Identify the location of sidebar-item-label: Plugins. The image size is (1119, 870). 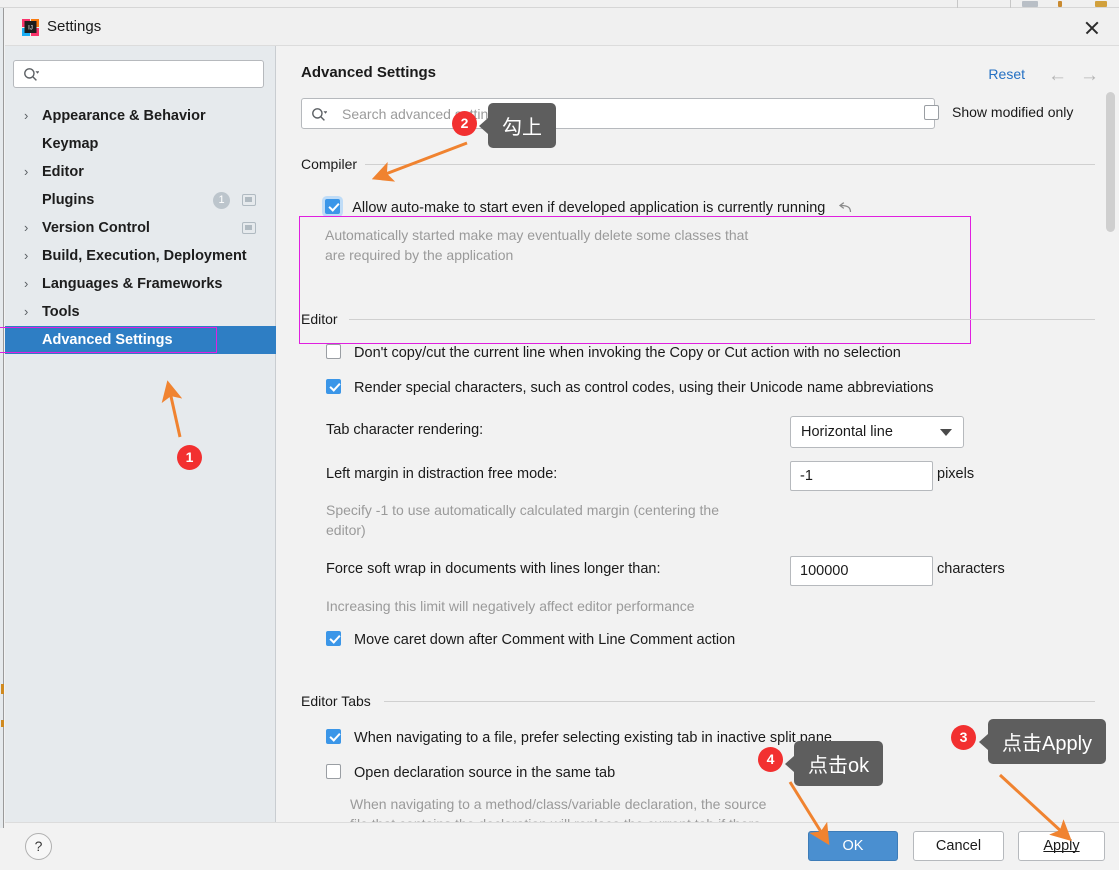
(68, 200).